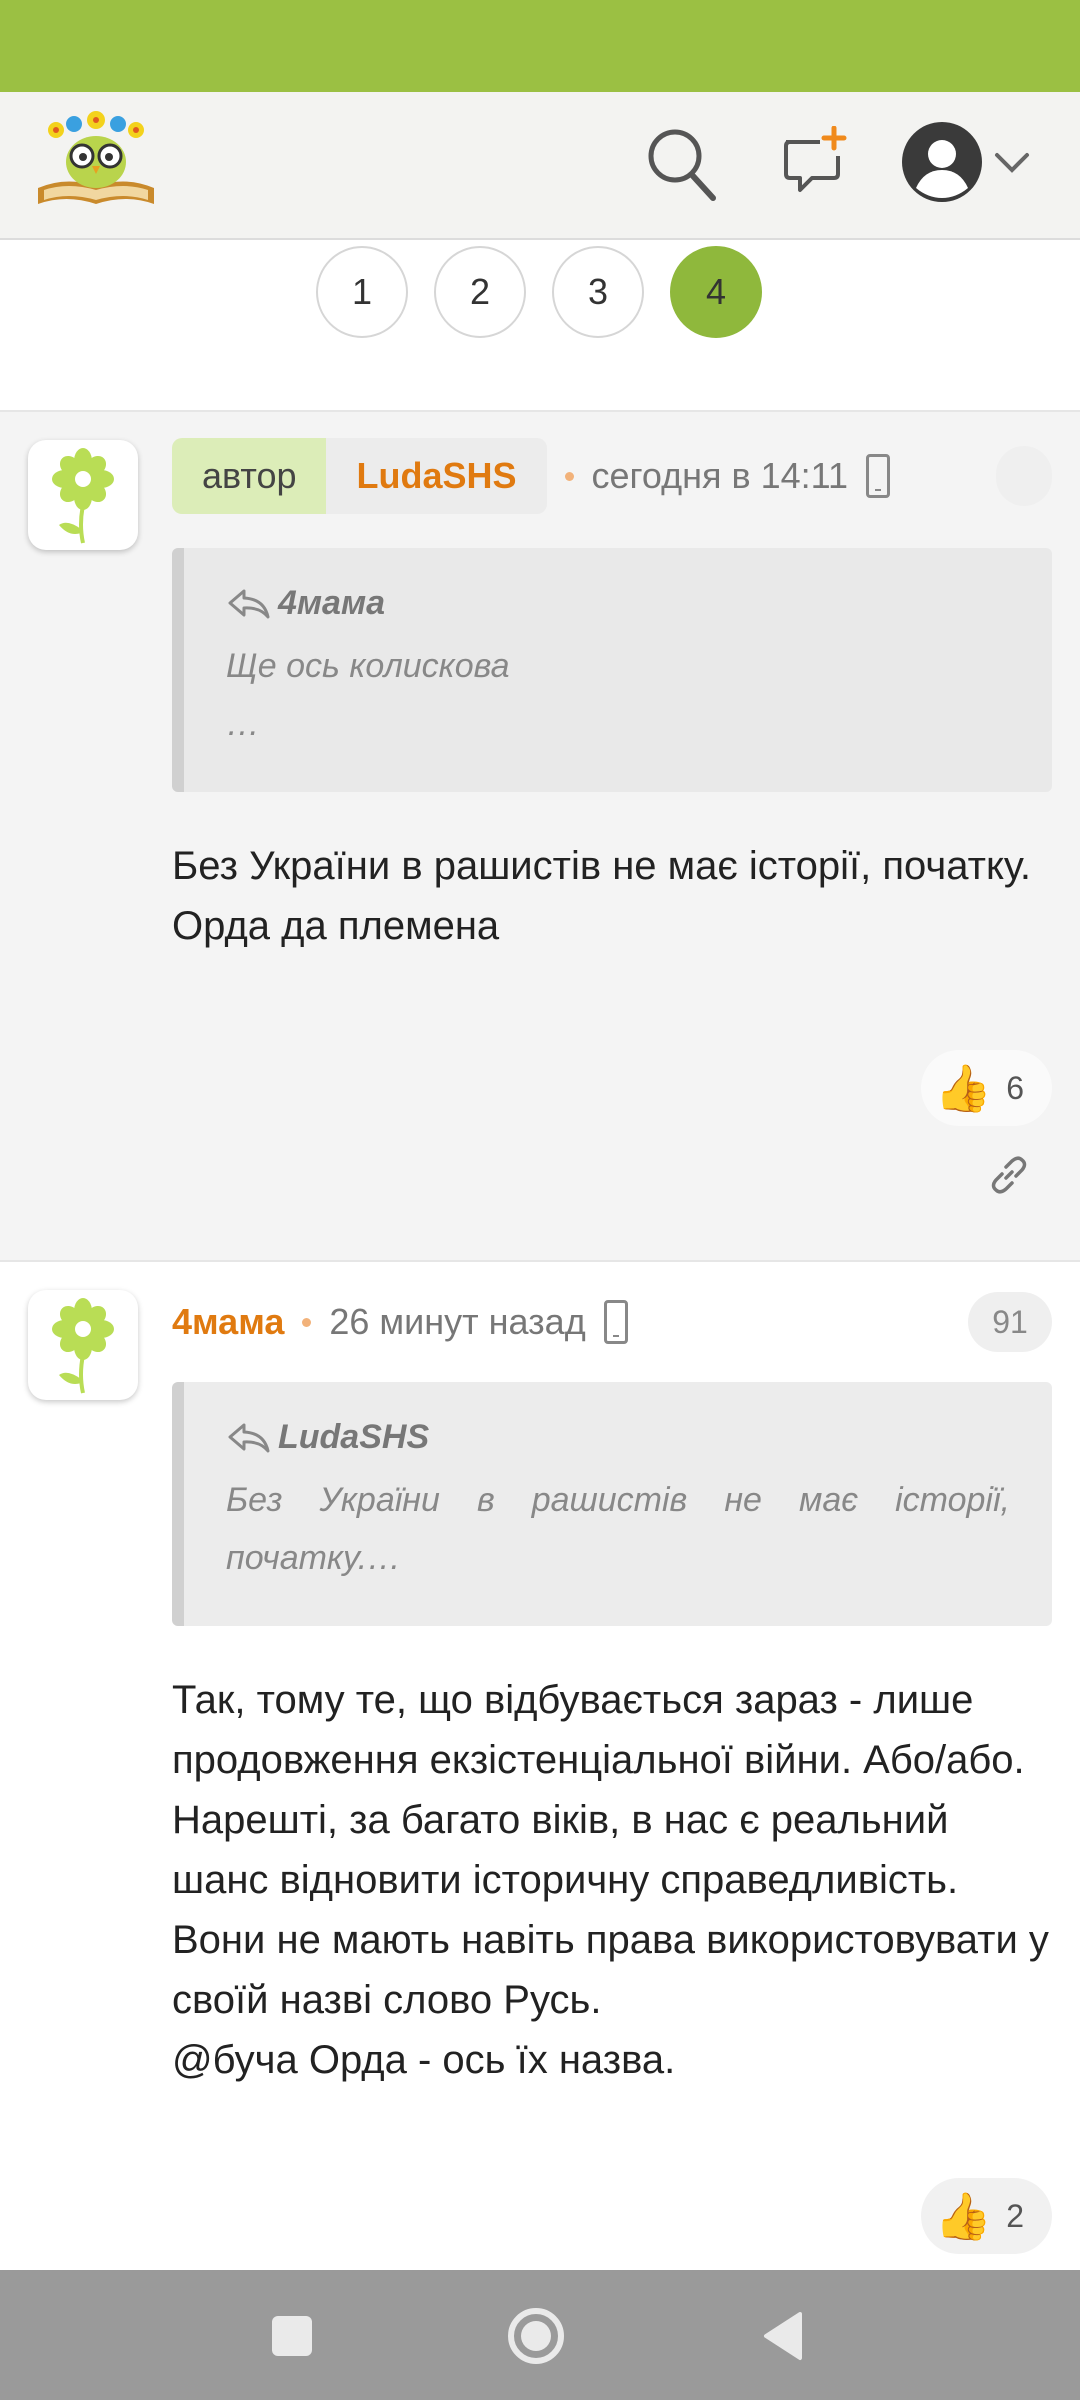  What do you see at coordinates (457, 1321) in the screenshot?
I see `post-time: 26 минут назад` at bounding box center [457, 1321].